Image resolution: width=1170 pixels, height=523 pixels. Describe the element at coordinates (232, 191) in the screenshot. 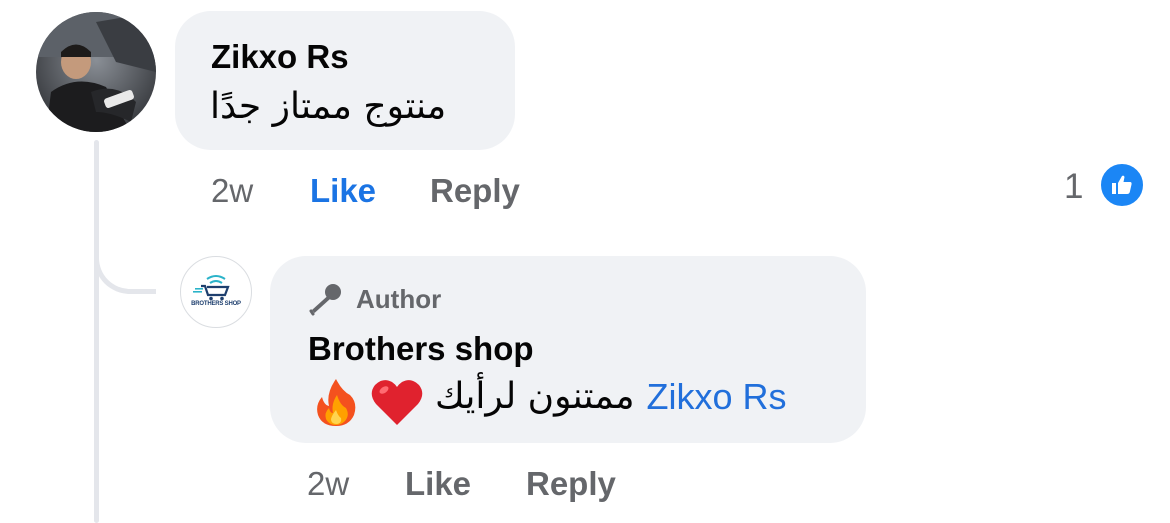

I see `comment-timestamp: 2w` at that location.